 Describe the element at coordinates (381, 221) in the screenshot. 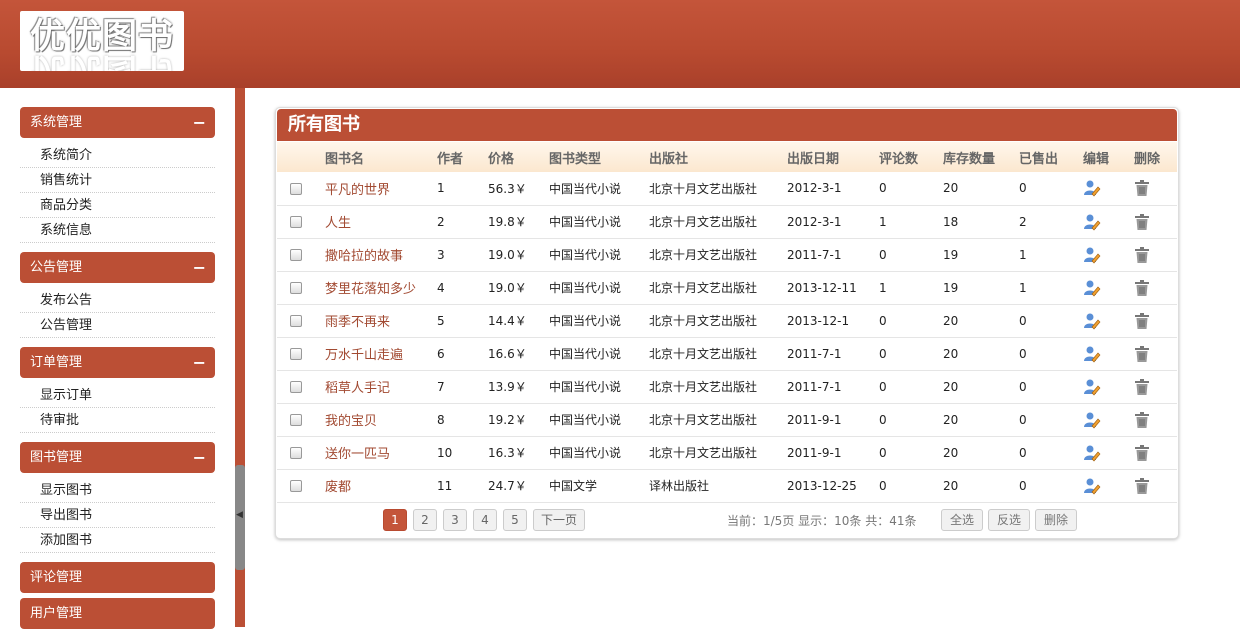

I see `book-name-link: 人生` at that location.